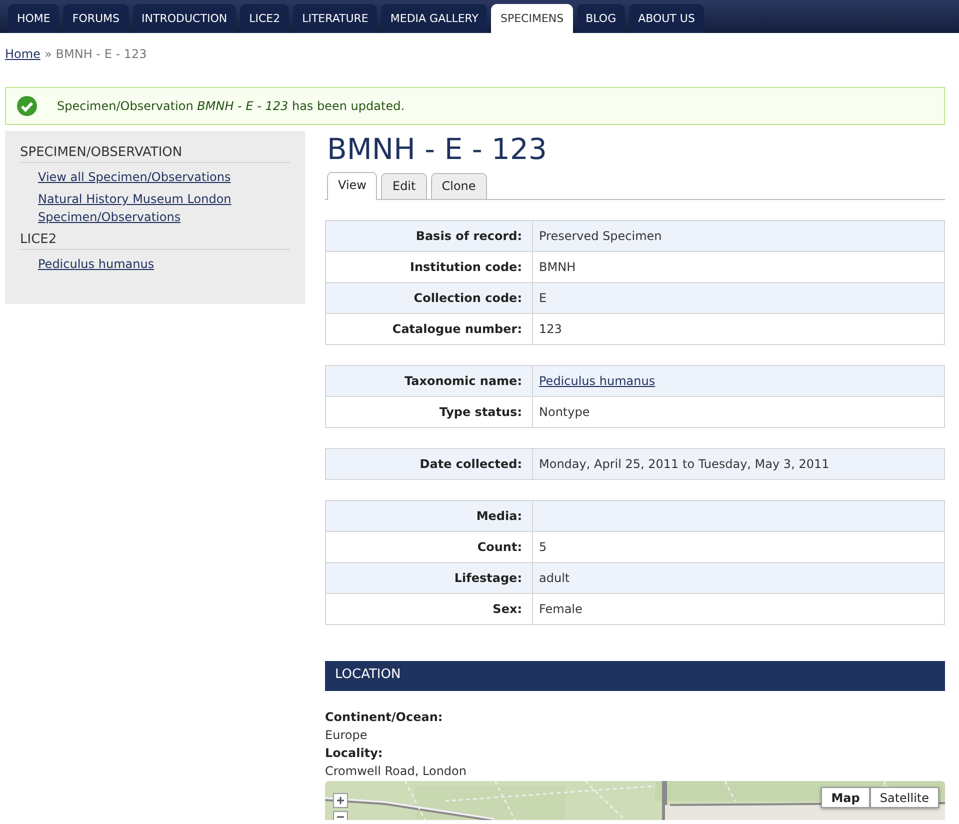 Image resolution: width=959 pixels, height=824 pixels. What do you see at coordinates (396, 771) in the screenshot?
I see `field-value: Cromwell Road, London` at bounding box center [396, 771].